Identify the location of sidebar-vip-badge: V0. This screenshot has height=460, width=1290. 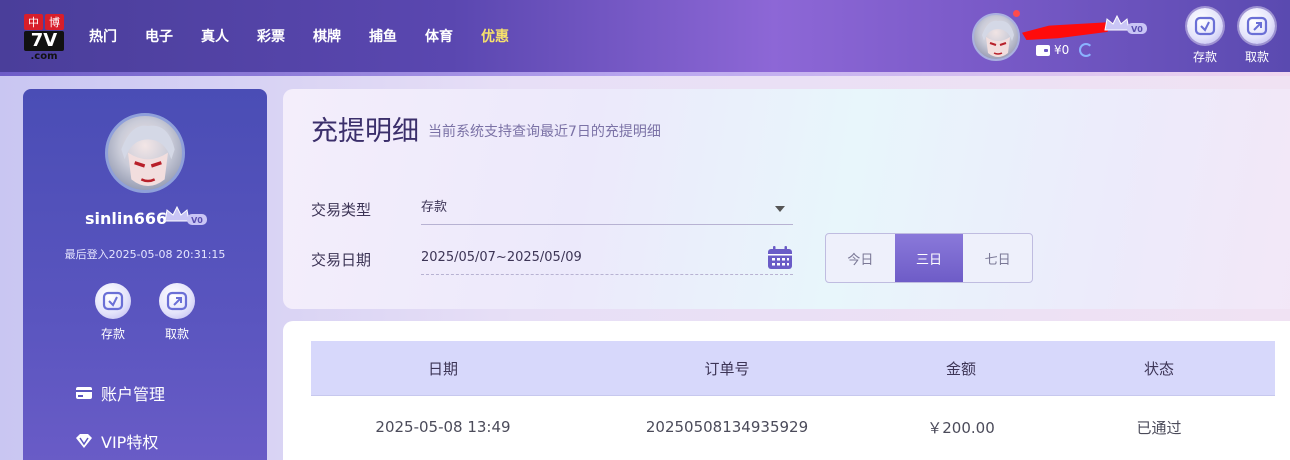
(186, 218).